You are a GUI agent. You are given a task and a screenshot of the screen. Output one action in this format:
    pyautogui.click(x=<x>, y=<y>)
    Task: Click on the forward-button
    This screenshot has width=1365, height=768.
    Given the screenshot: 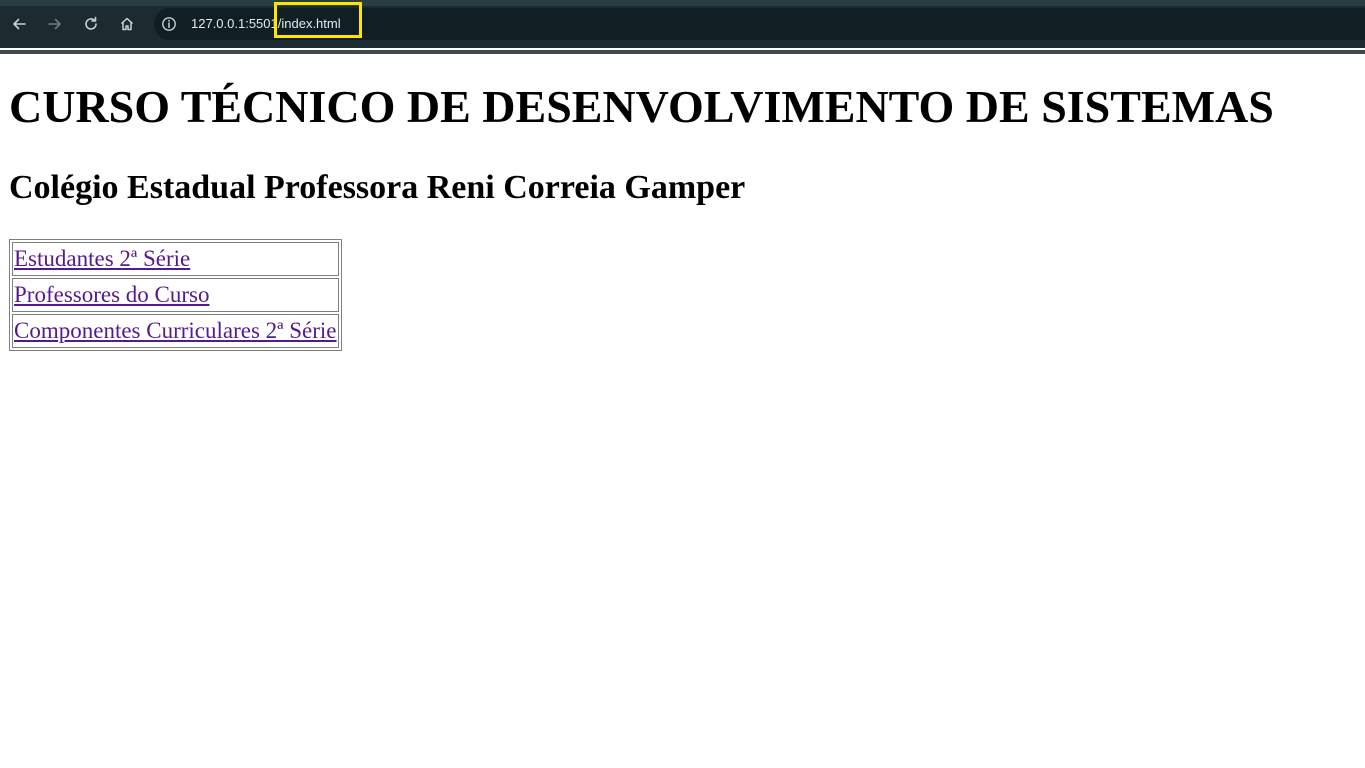 What is the action you would take?
    pyautogui.click(x=55, y=24)
    